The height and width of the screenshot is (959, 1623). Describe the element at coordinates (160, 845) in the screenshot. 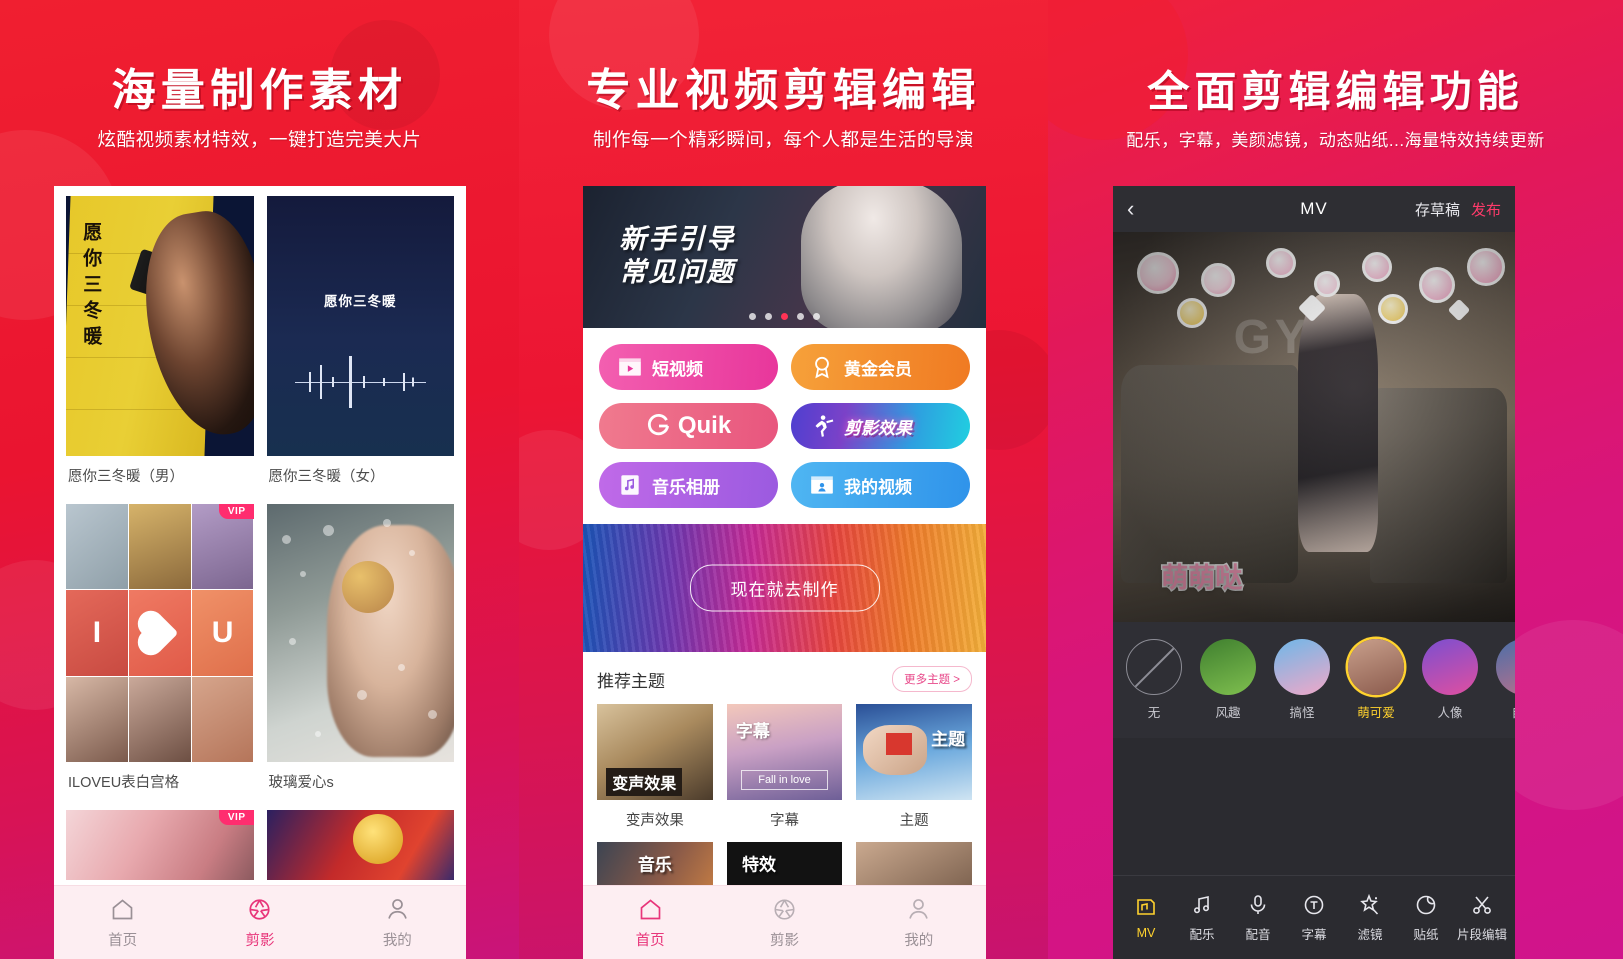

I see `material-card: VIP` at that location.